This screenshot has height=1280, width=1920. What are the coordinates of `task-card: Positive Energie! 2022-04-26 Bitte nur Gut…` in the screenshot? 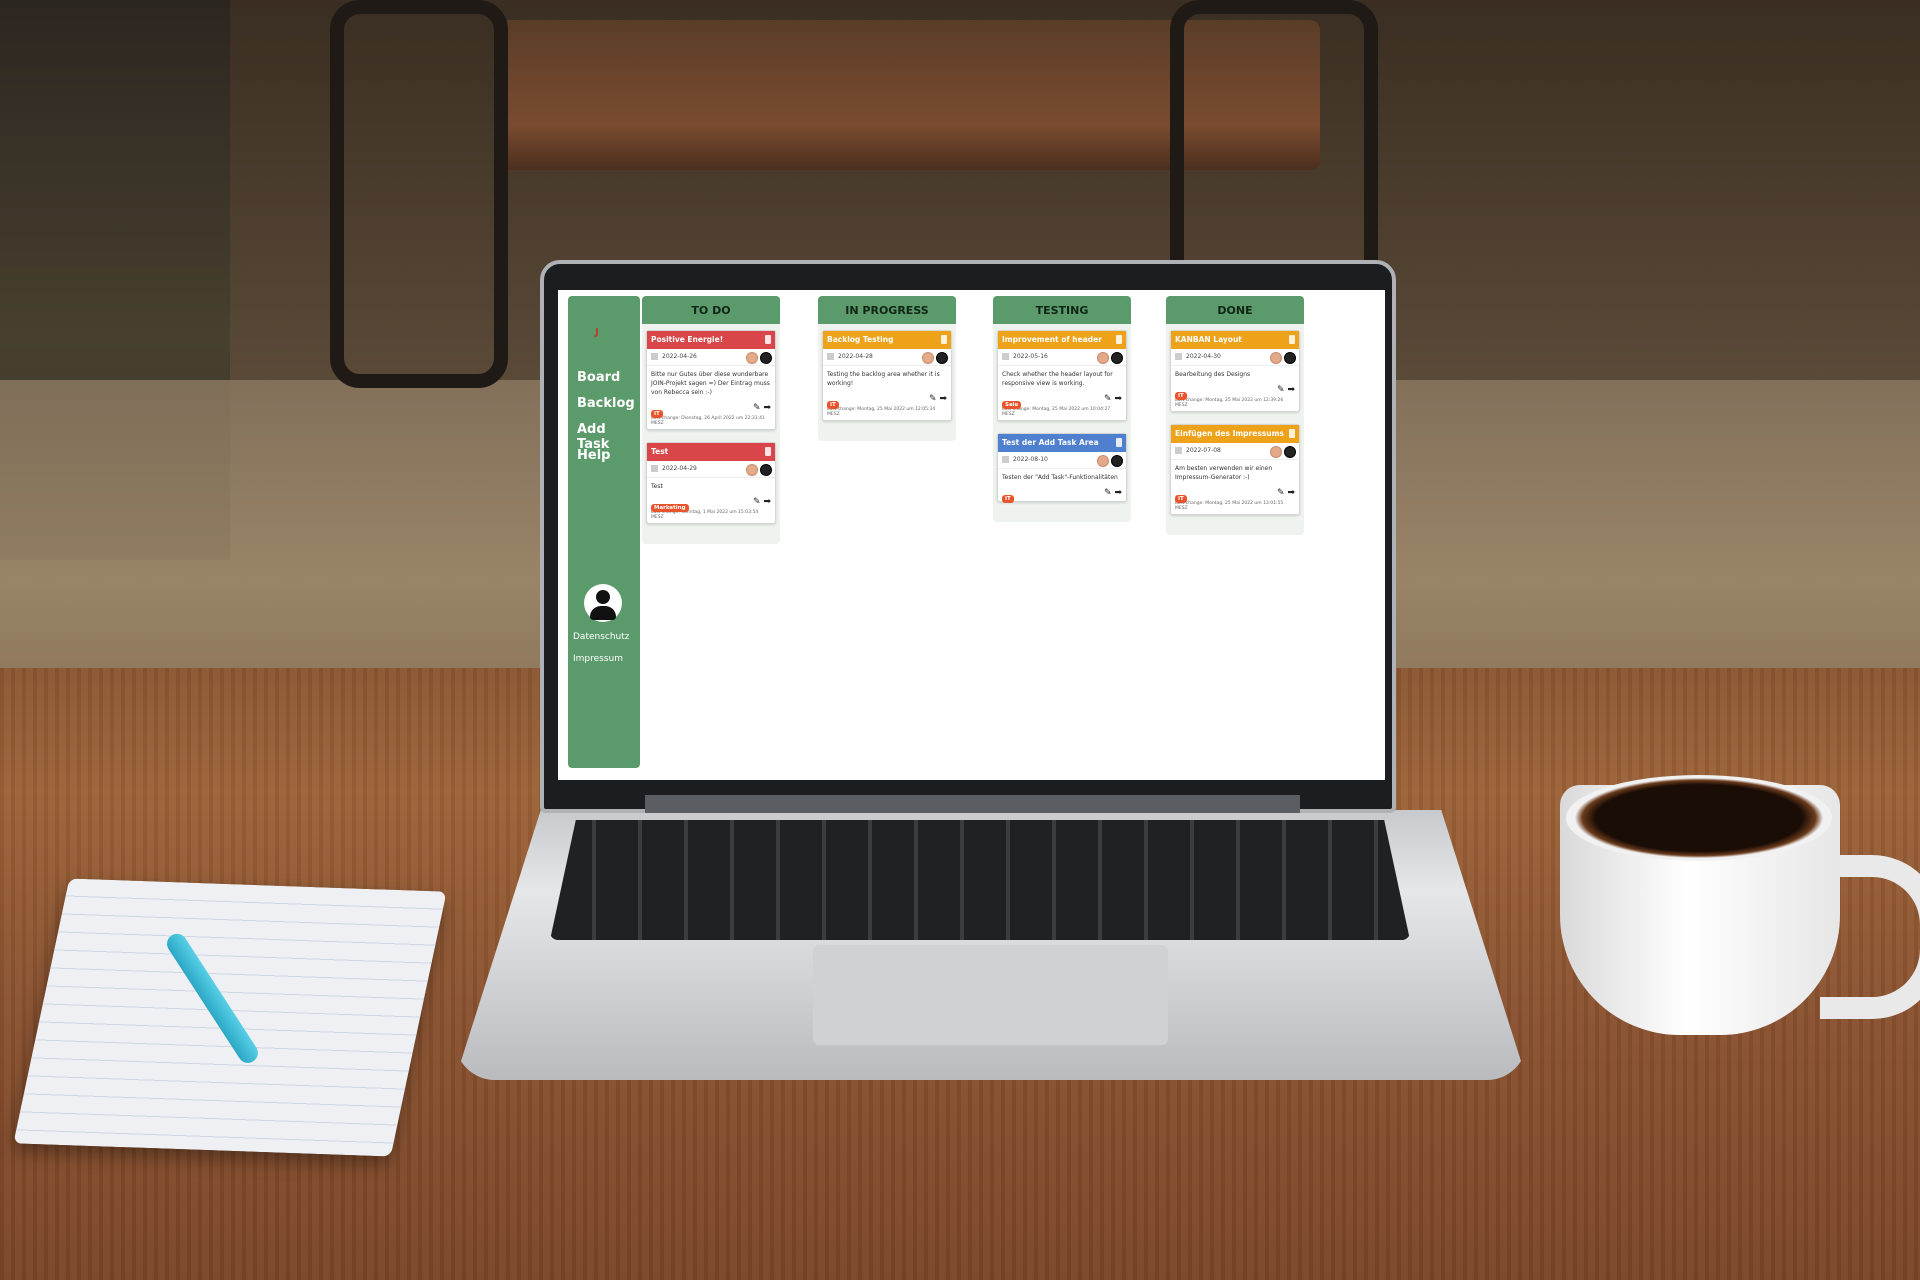 It's located at (711, 380).